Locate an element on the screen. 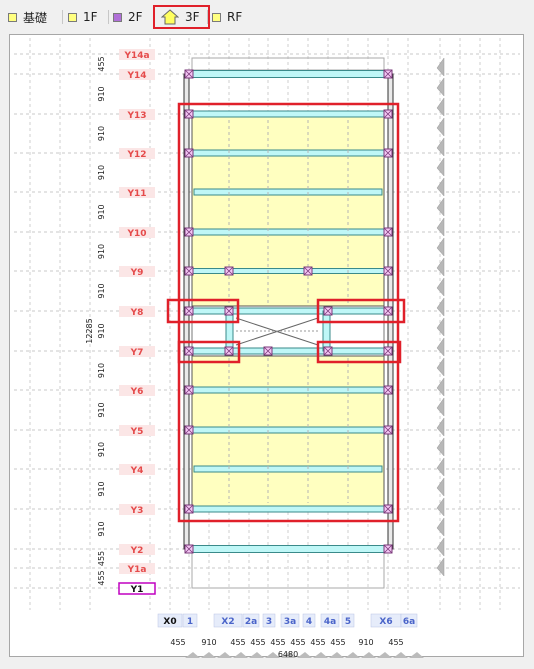  y-grid-label: Y1a is located at coordinates (137, 570).